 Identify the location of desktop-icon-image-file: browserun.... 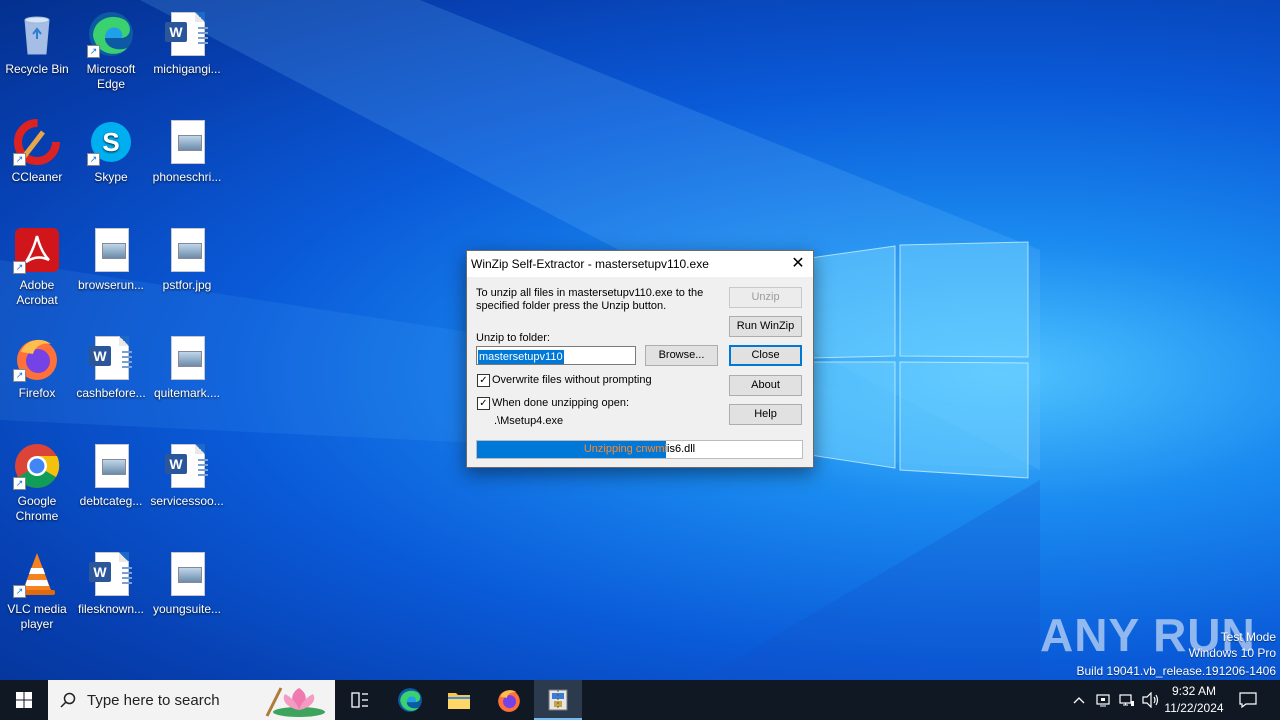
(111, 257).